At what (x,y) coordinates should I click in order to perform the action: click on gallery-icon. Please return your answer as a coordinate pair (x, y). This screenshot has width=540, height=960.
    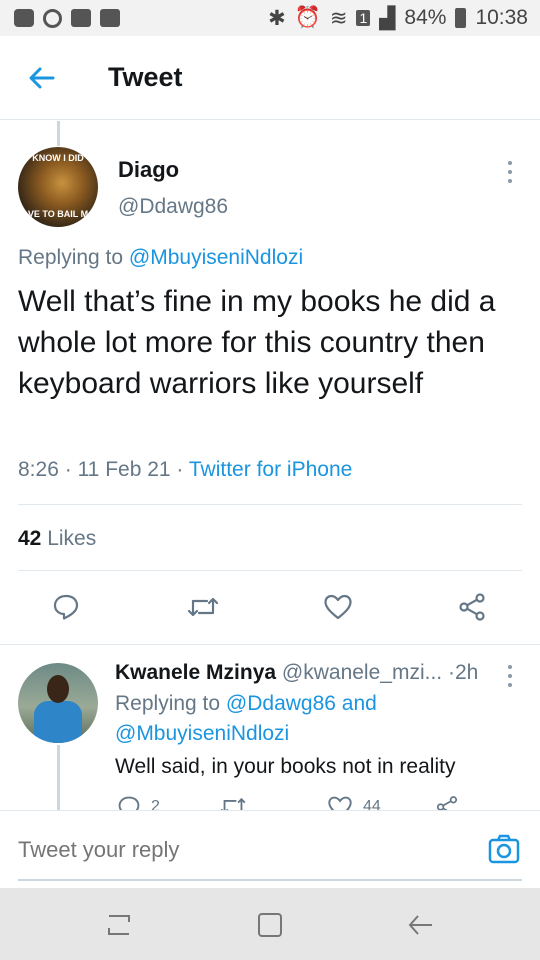
    Looking at the image, I should click on (110, 18).